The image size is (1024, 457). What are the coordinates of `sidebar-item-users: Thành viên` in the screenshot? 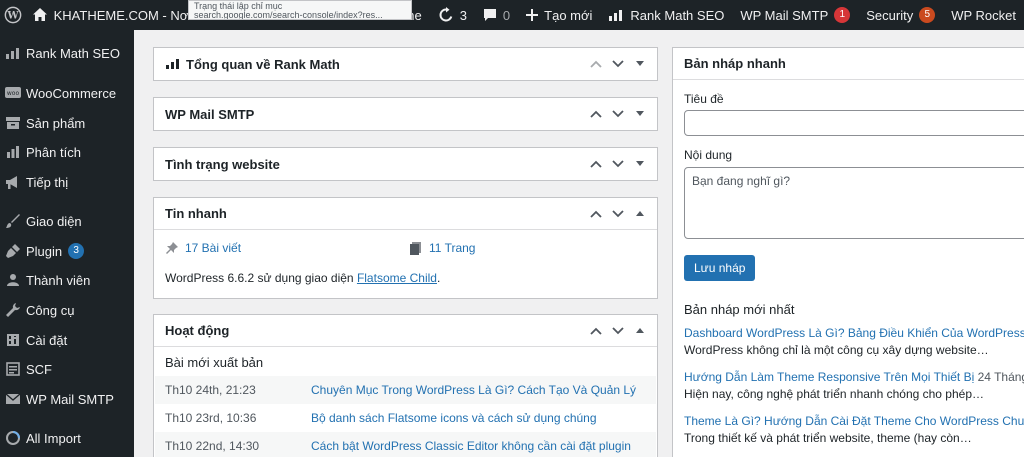 It's located at (67, 280).